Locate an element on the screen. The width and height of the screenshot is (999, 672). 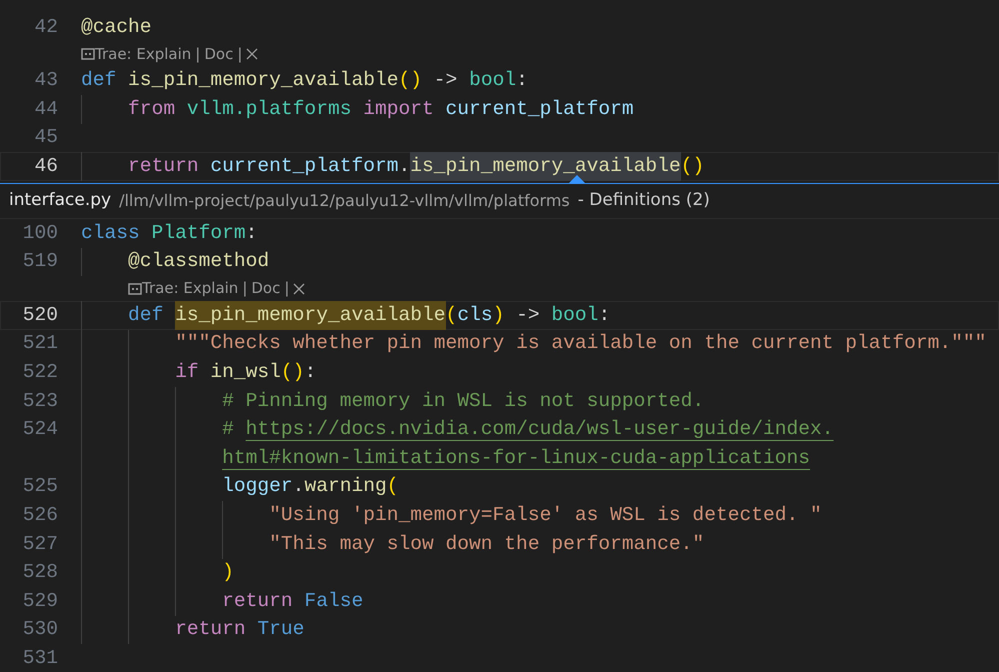
code-line: logger.warning( is located at coordinates (240, 487).